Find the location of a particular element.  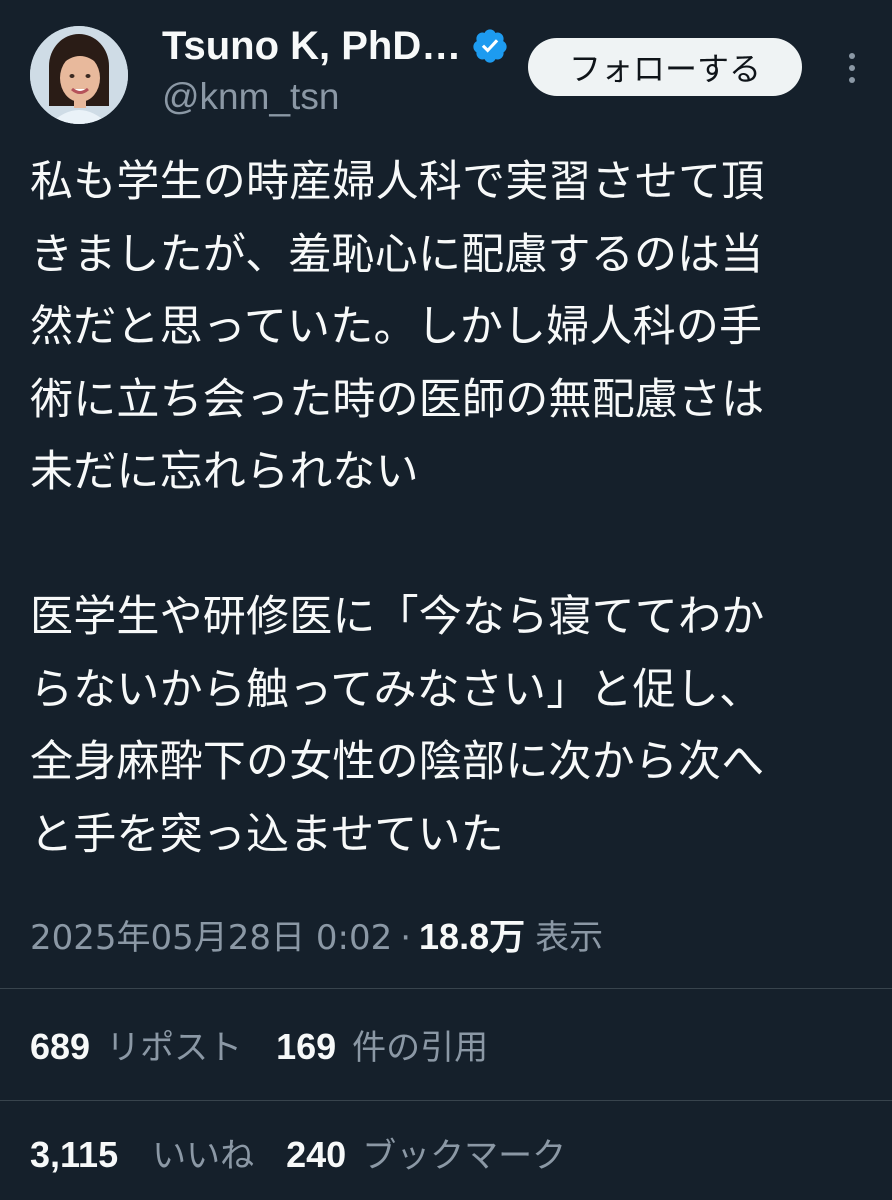

bookmarks-stat: 240 ブックマーク is located at coordinates (426, 1152).